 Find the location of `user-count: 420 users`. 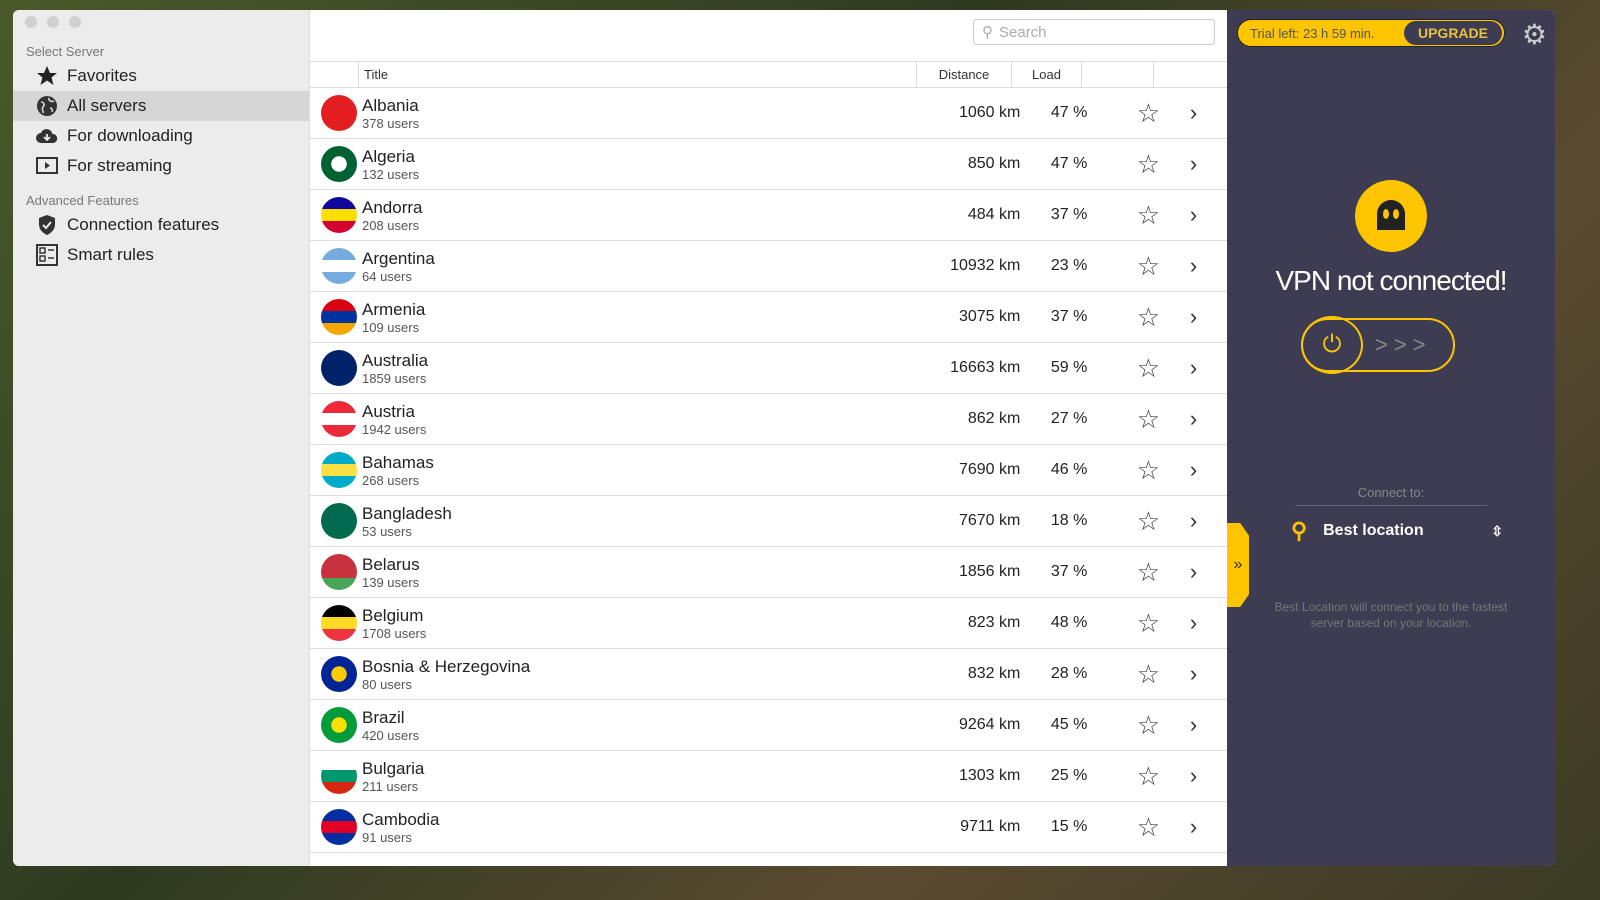

user-count: 420 users is located at coordinates (391, 735).